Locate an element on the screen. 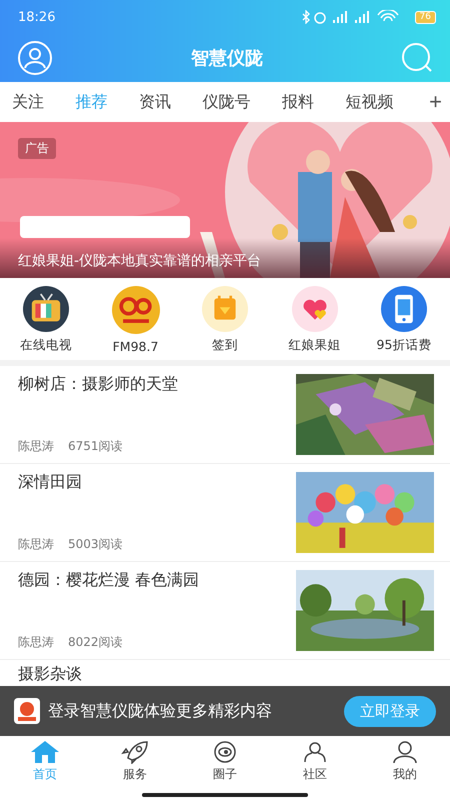 This screenshot has height=800, width=450. shortcut-label: 在线电视 is located at coordinates (46, 345).